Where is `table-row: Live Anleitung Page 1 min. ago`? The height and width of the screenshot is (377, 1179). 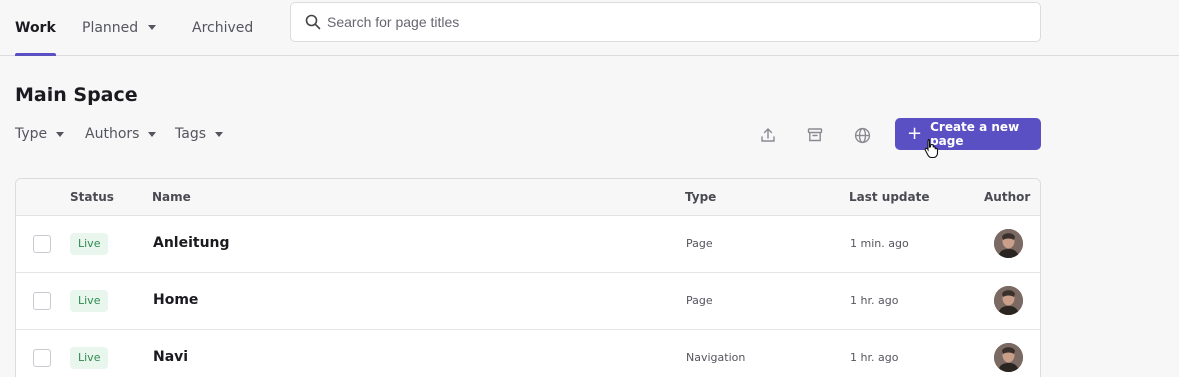
table-row: Live Anleitung Page 1 min. ago is located at coordinates (528, 244).